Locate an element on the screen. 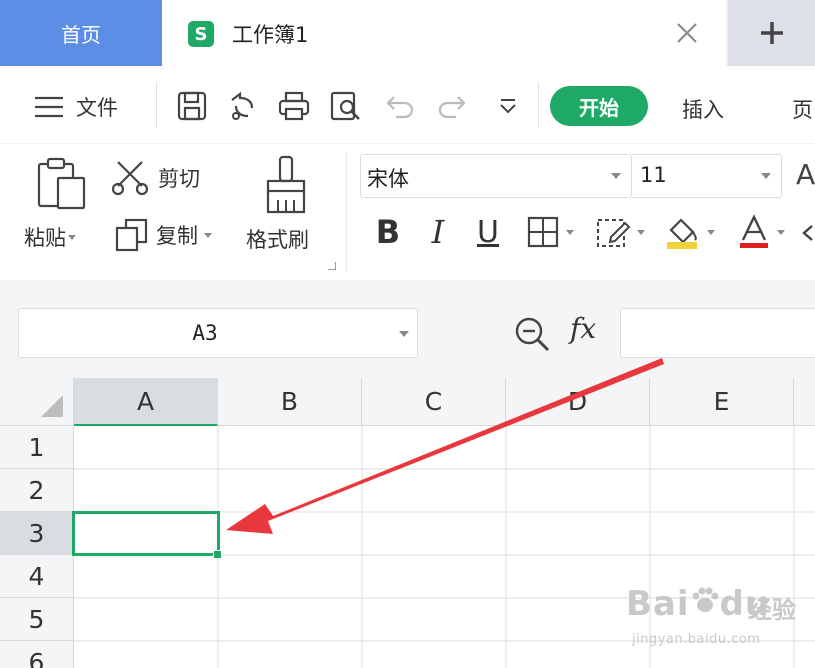  paste-icon is located at coordinates (62, 184).